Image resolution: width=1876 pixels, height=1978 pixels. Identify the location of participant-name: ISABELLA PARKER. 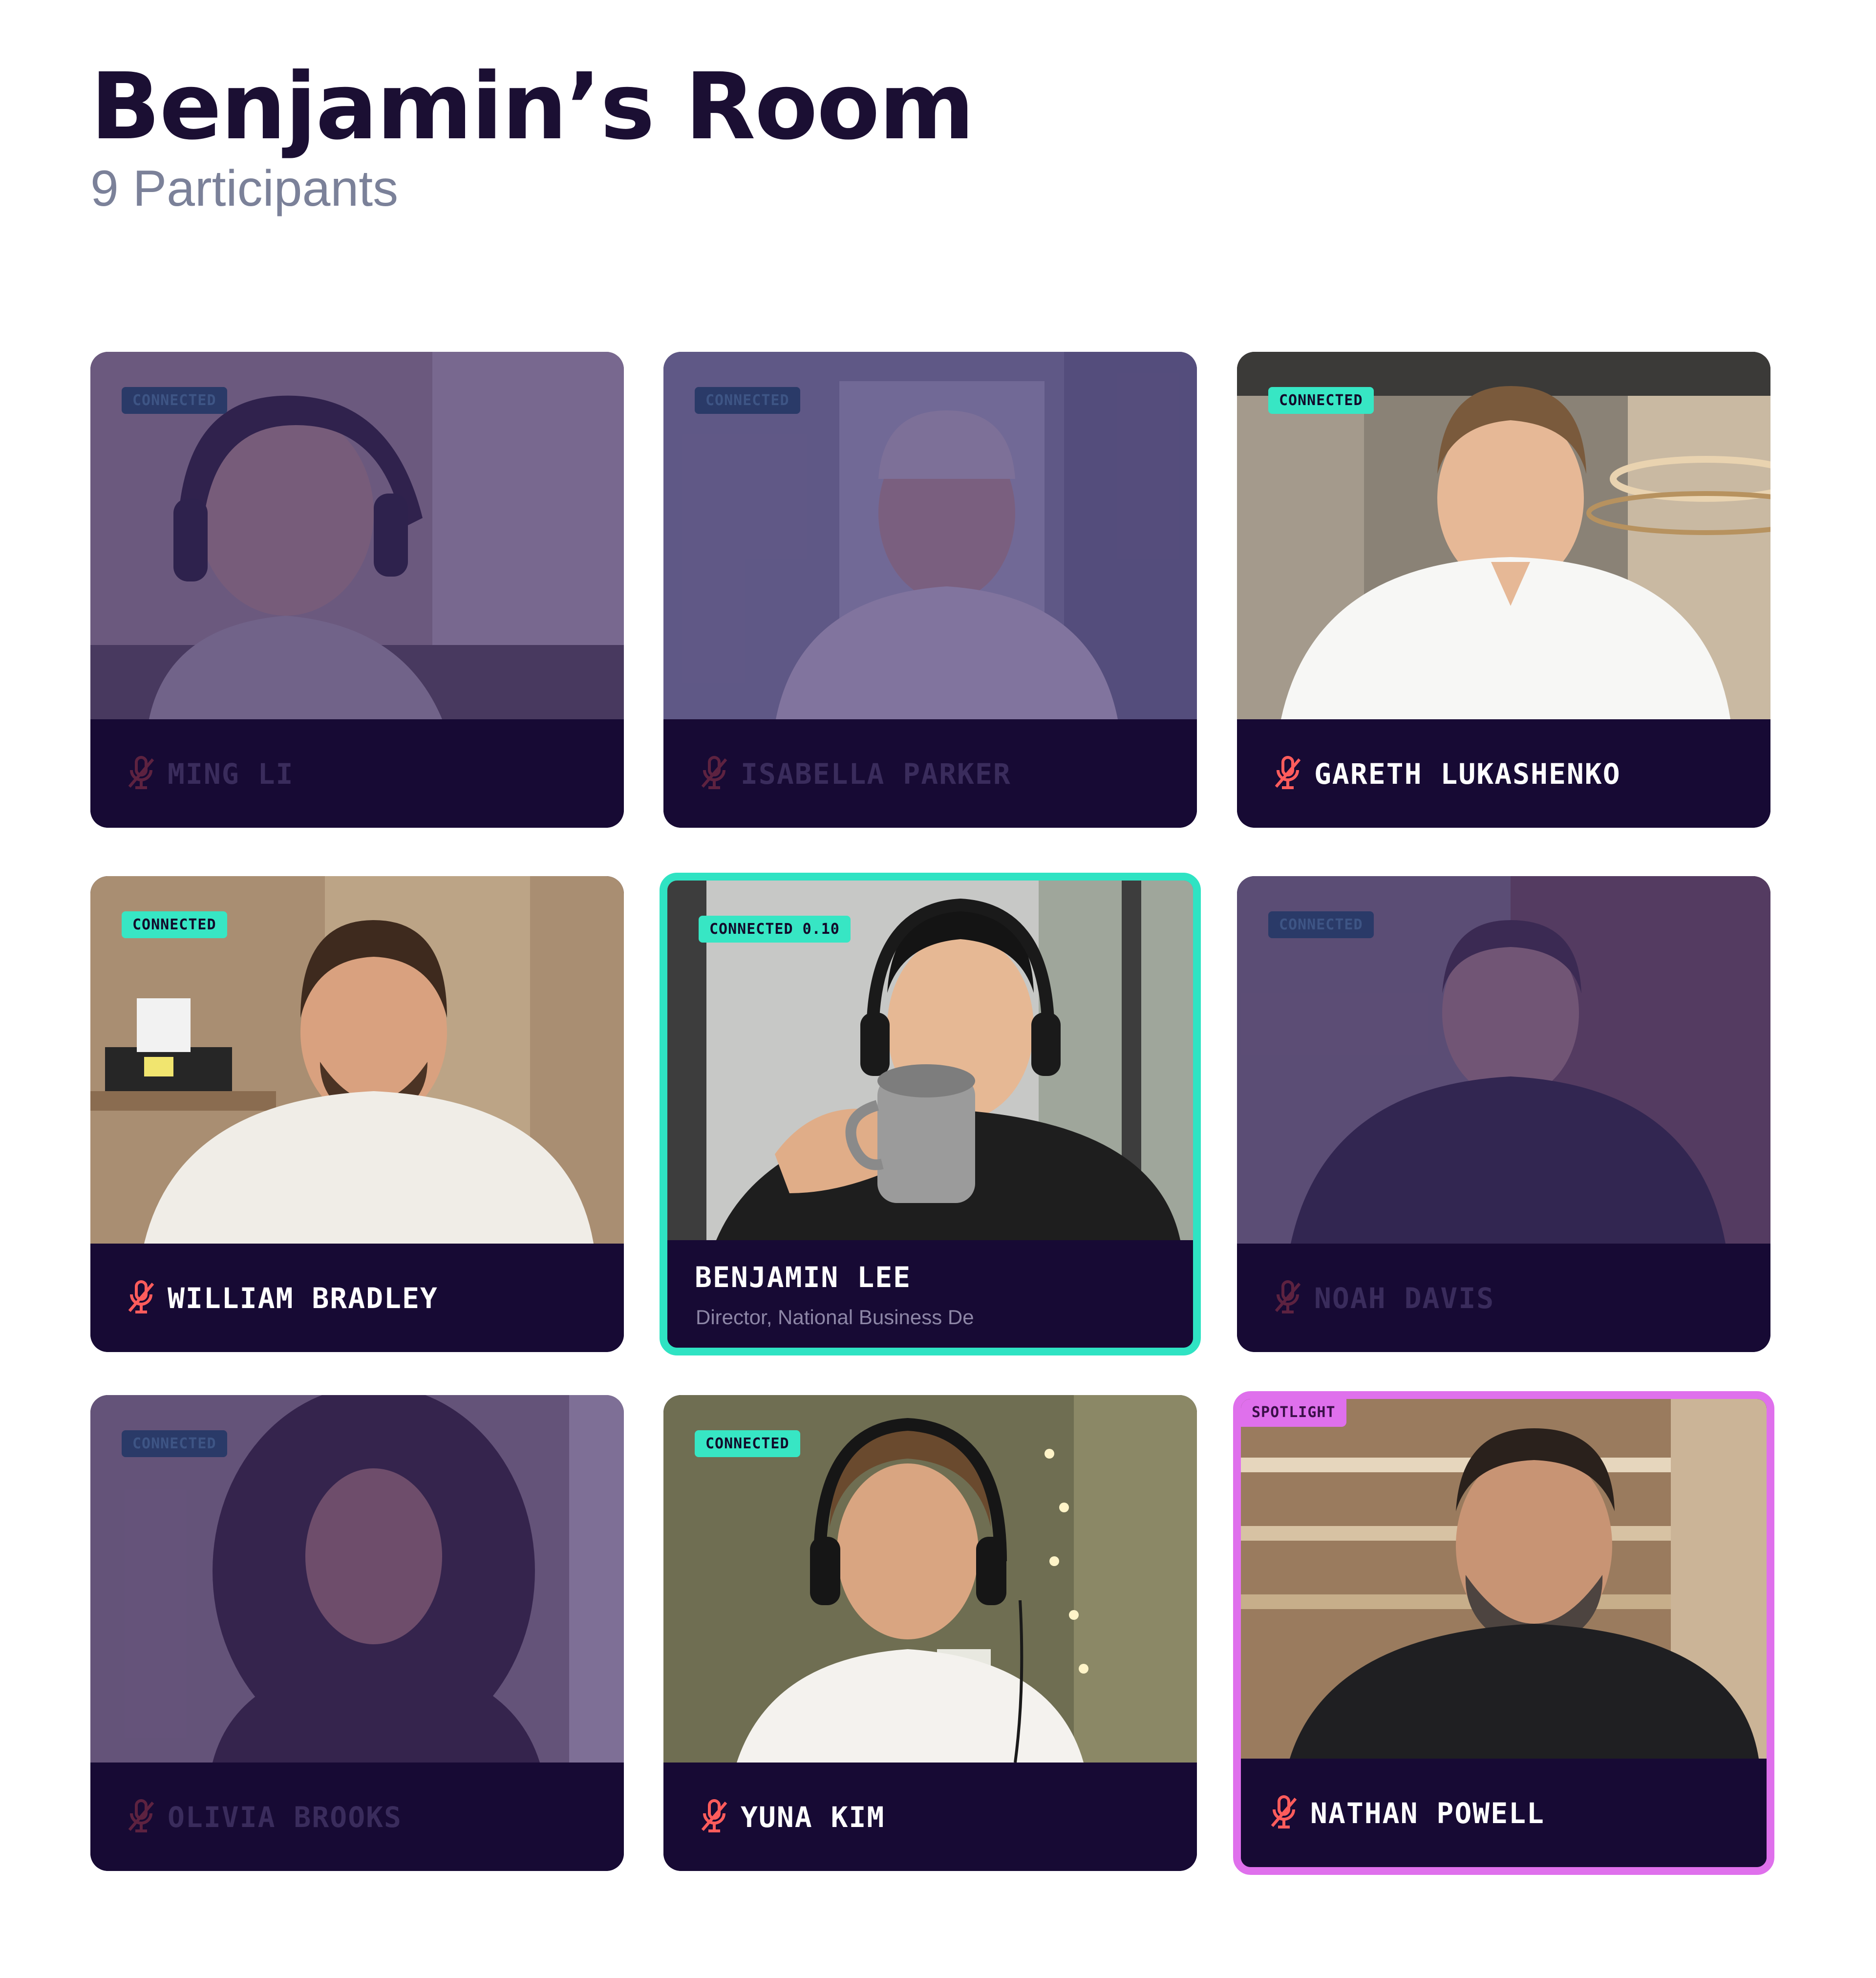
(876, 774).